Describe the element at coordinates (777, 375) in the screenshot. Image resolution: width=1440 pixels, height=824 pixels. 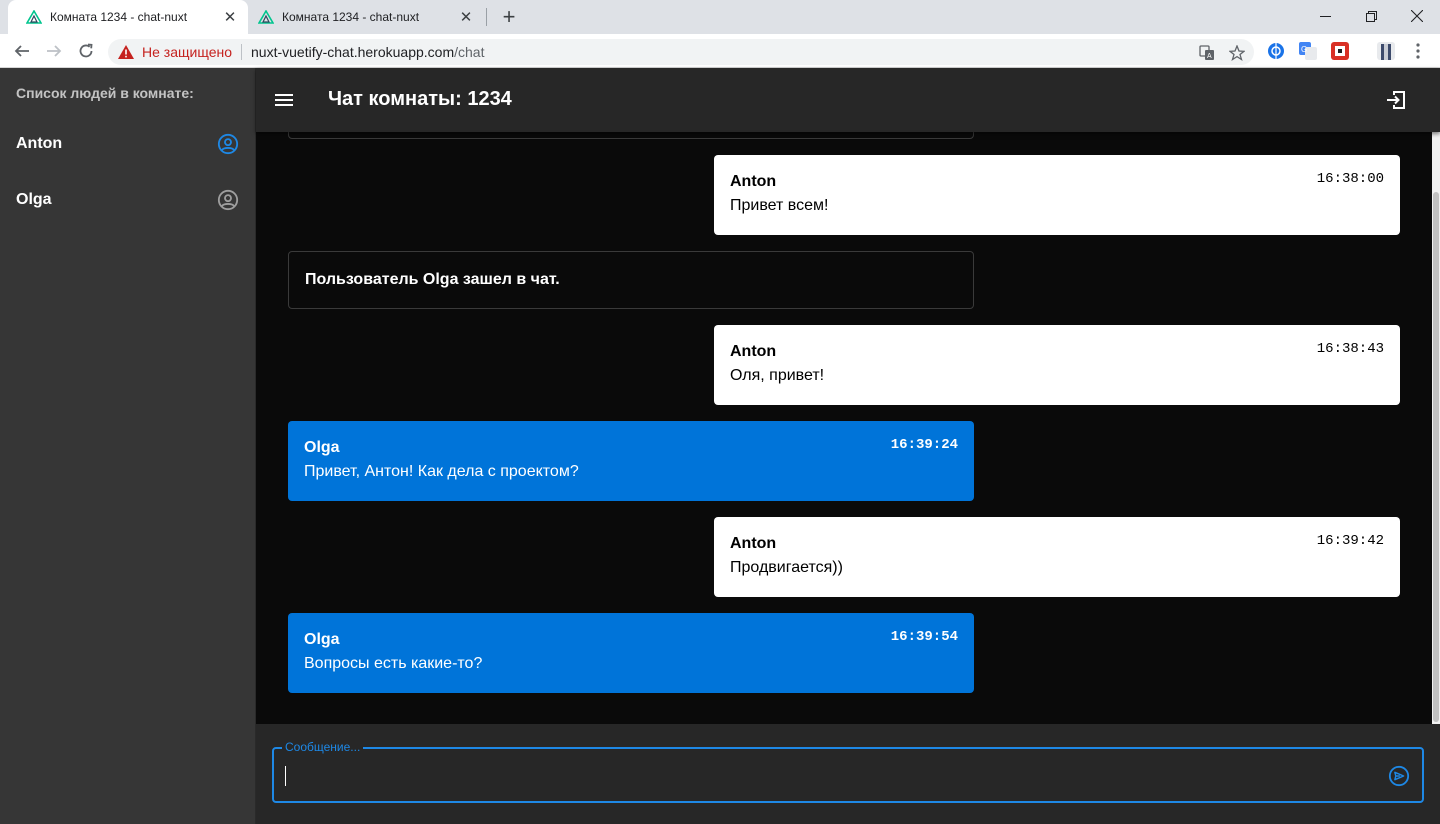
I see `message-text: Оля, привет!` at that location.